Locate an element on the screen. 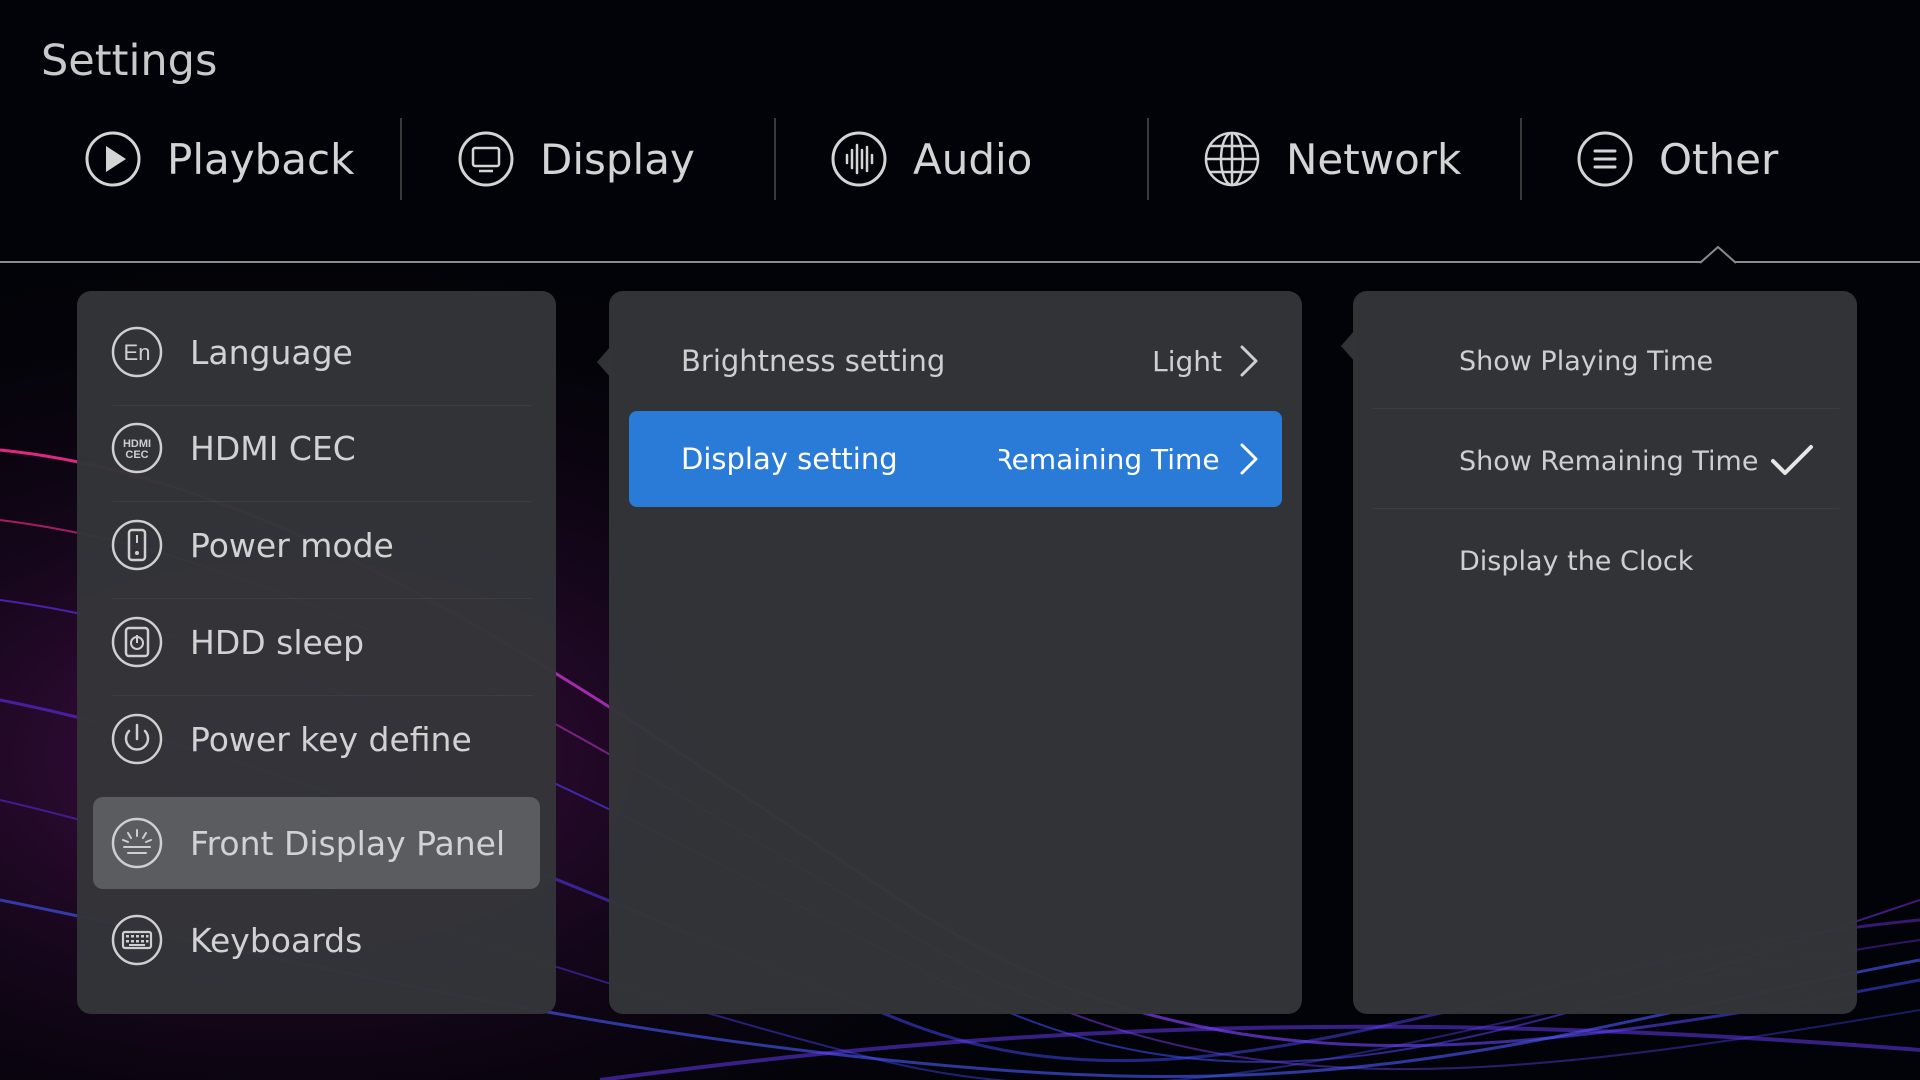 The width and height of the screenshot is (1920, 1080). tab-playback: Playback is located at coordinates (219, 159).